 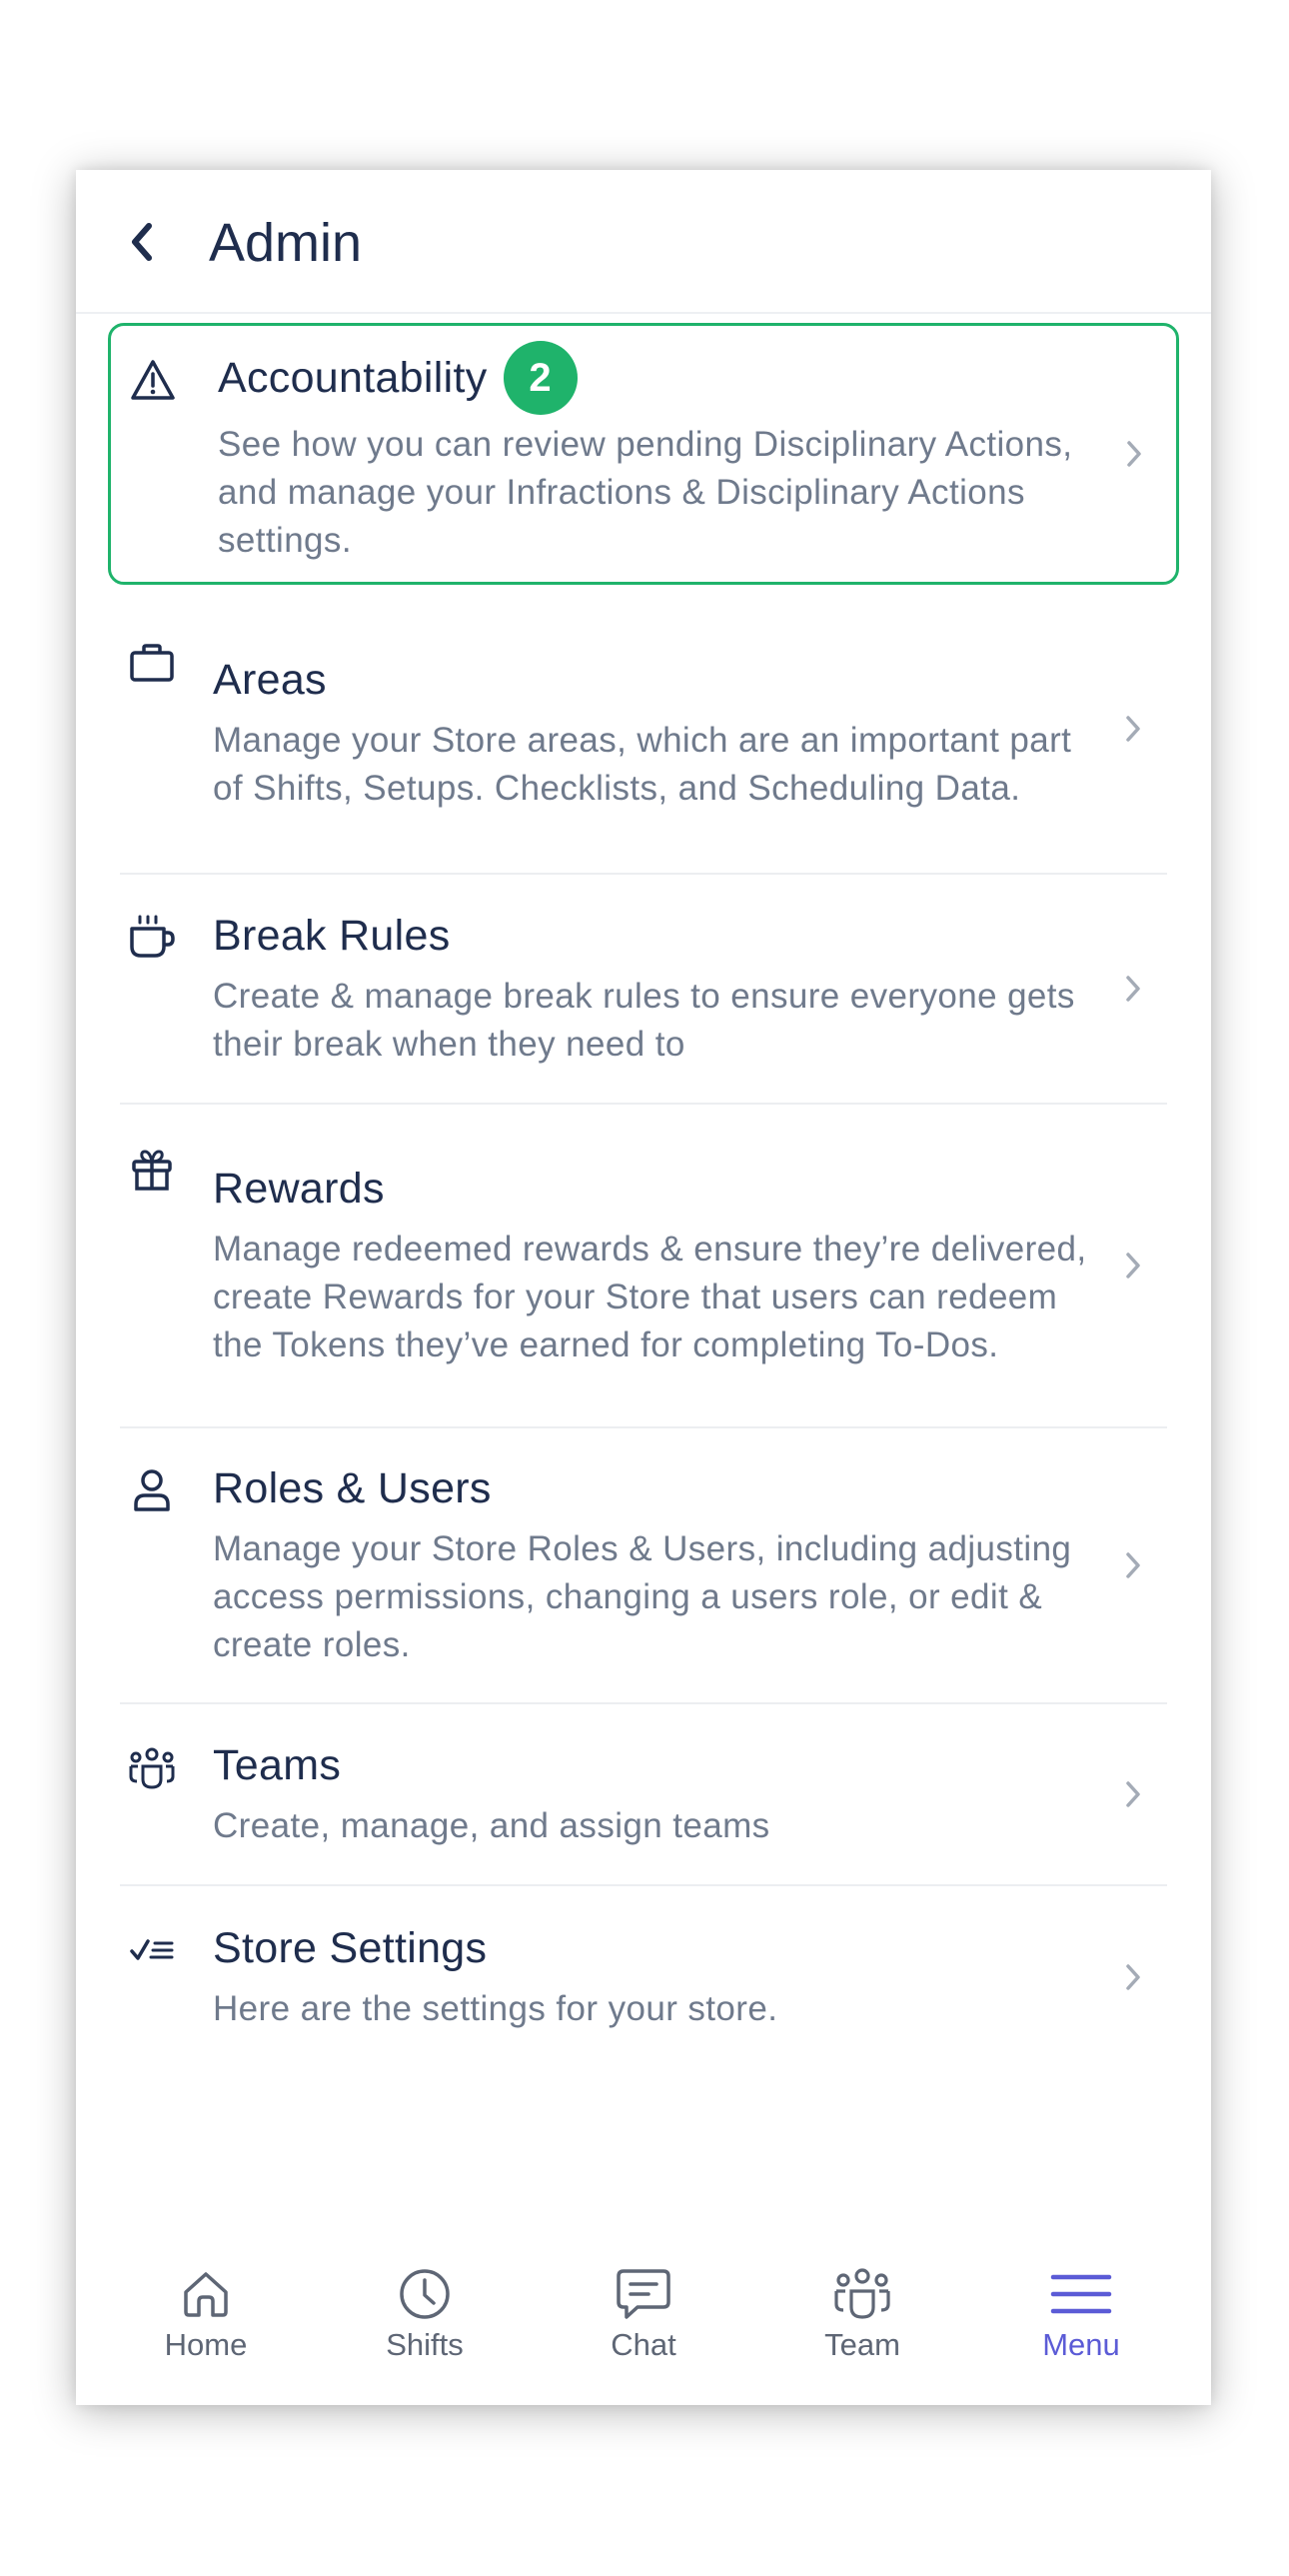 What do you see at coordinates (1081, 2294) in the screenshot?
I see `menu-icon` at bounding box center [1081, 2294].